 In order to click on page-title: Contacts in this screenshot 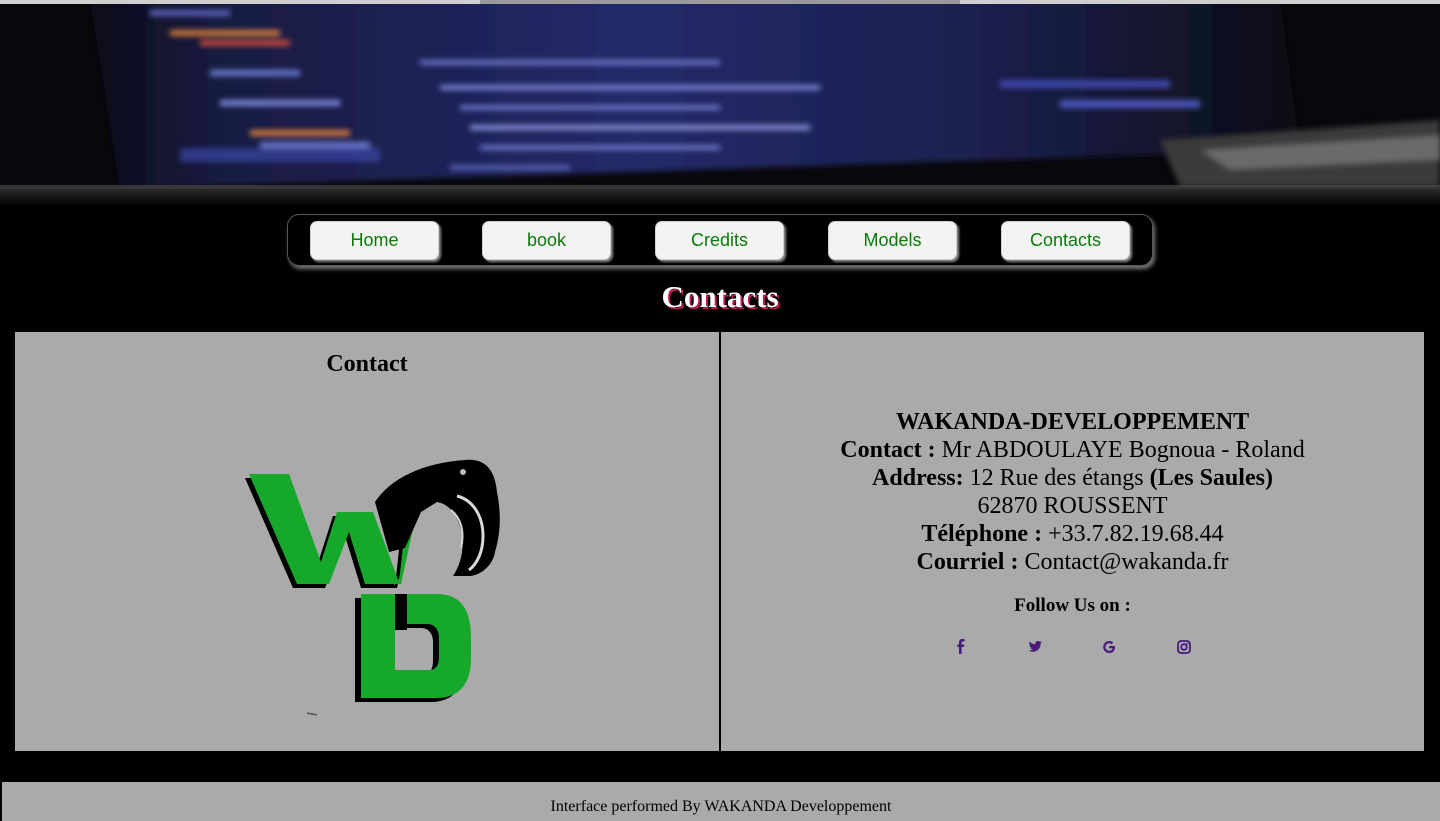, I will do `click(720, 296)`.